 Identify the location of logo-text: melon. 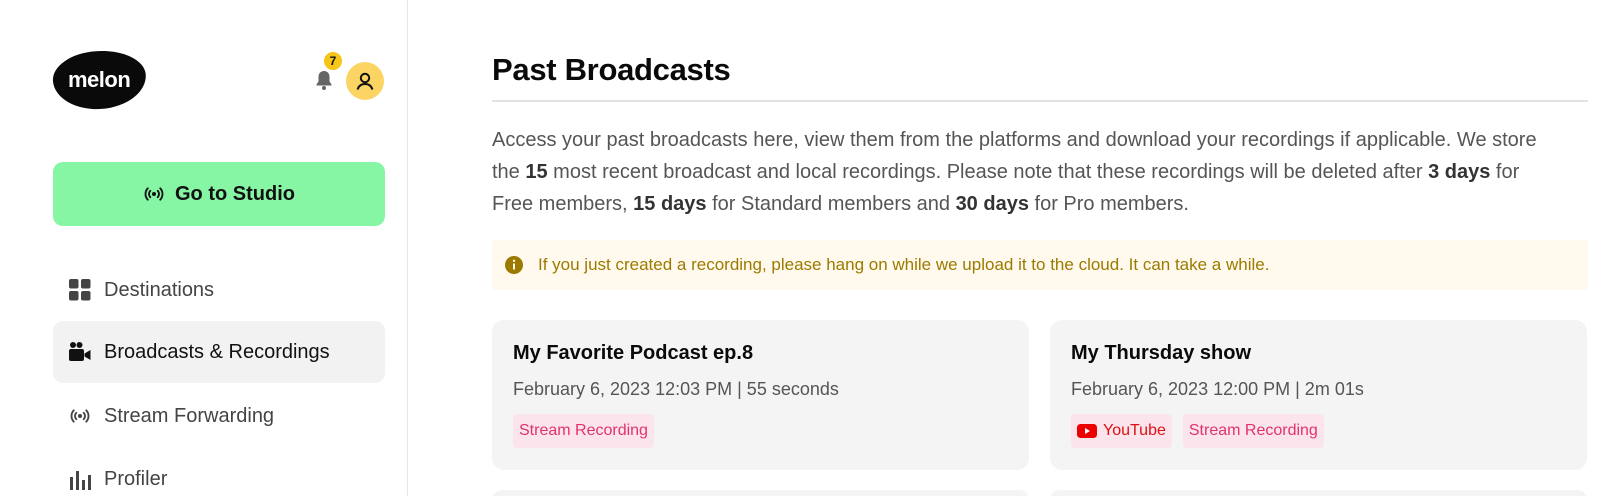
(99, 80).